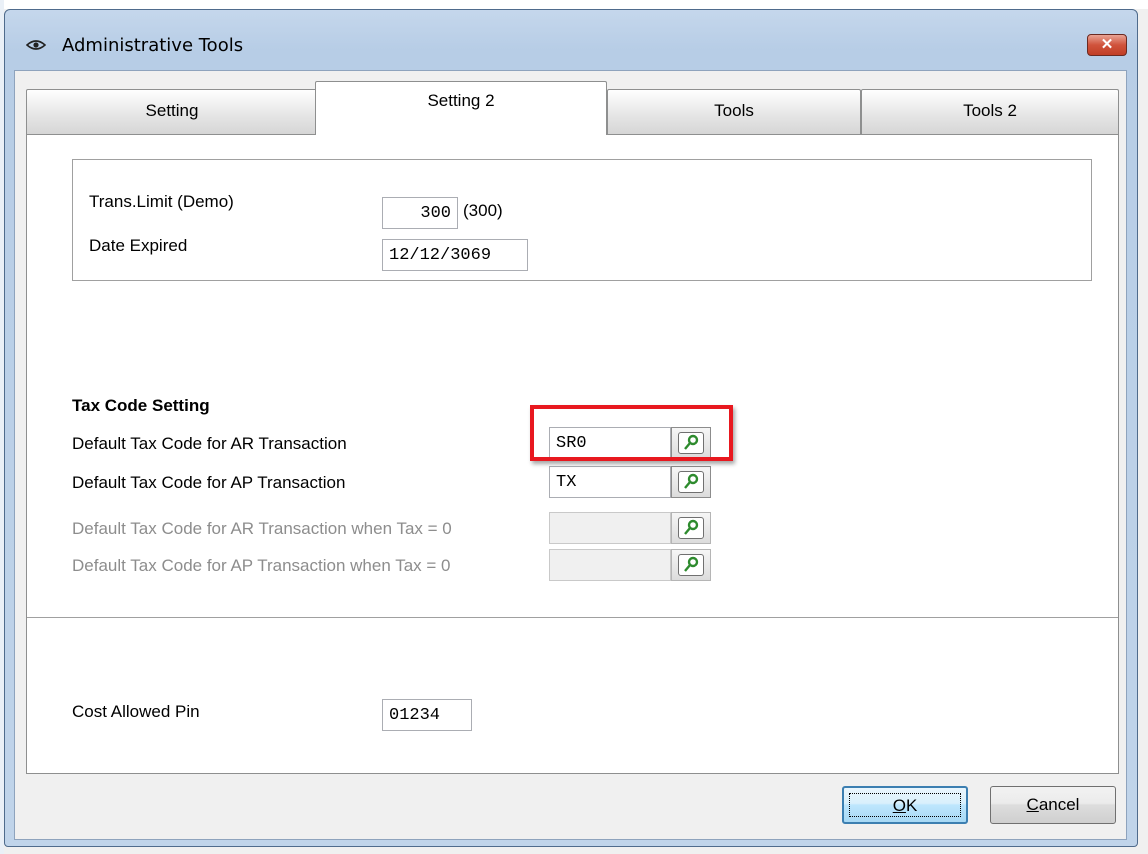  What do you see at coordinates (571, 40) in the screenshot?
I see `title-bar: Administrative Tools ✕` at bounding box center [571, 40].